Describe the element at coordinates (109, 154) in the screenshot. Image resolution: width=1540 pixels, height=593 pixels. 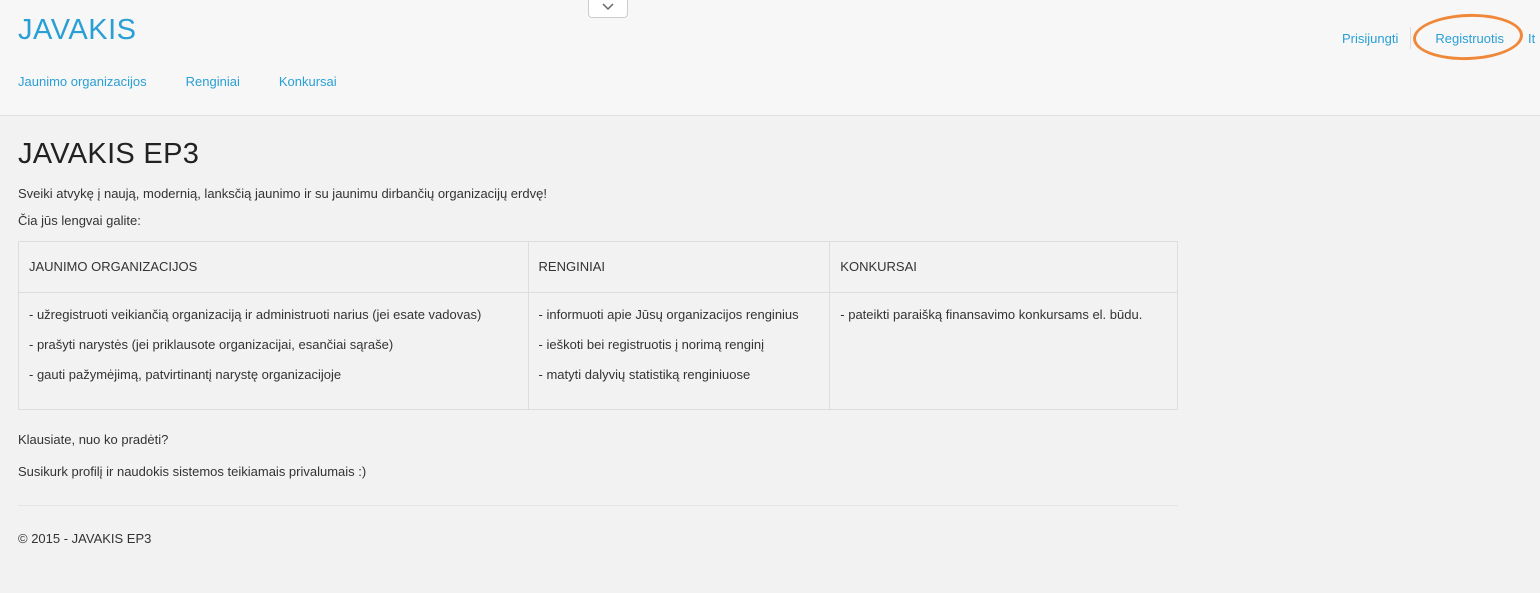
I see `page-title: JAVAKIS EP3` at that location.